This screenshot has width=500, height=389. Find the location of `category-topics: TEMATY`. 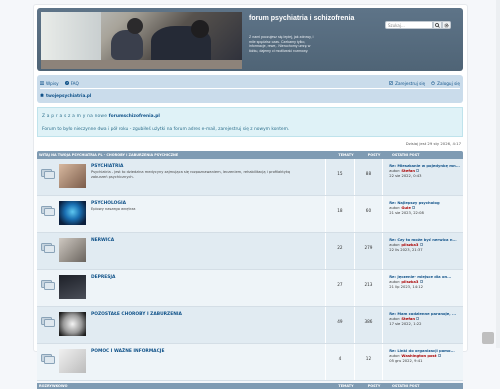

category-topics: TEMATY is located at coordinates (346, 386).